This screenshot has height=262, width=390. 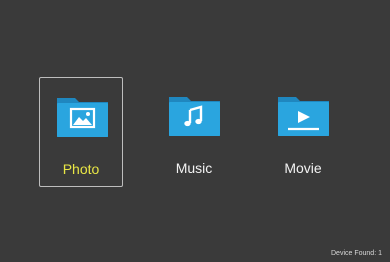 I want to click on photo-menu-item: Photo, so click(x=81, y=132).